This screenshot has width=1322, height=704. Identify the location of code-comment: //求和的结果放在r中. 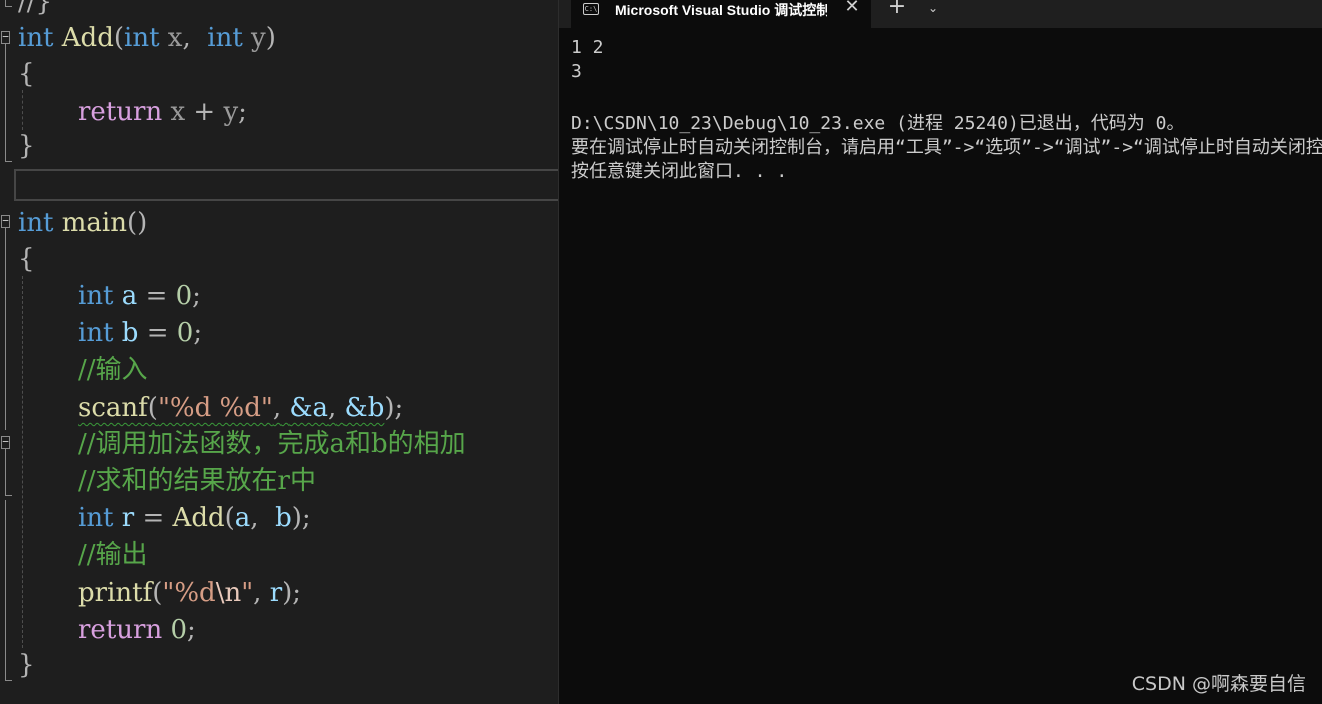
(197, 481).